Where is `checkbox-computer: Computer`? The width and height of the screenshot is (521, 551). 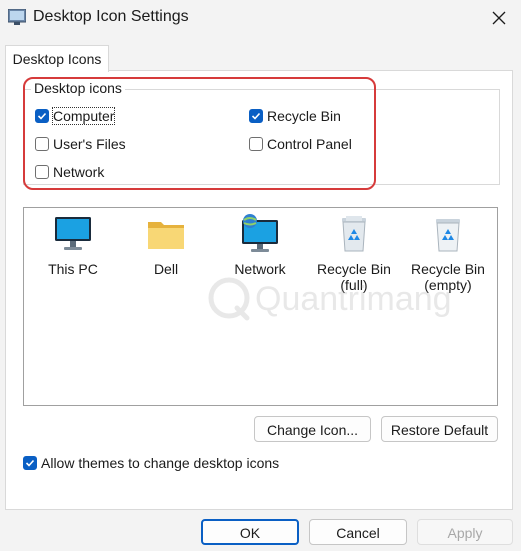 checkbox-computer: Computer is located at coordinates (75, 116).